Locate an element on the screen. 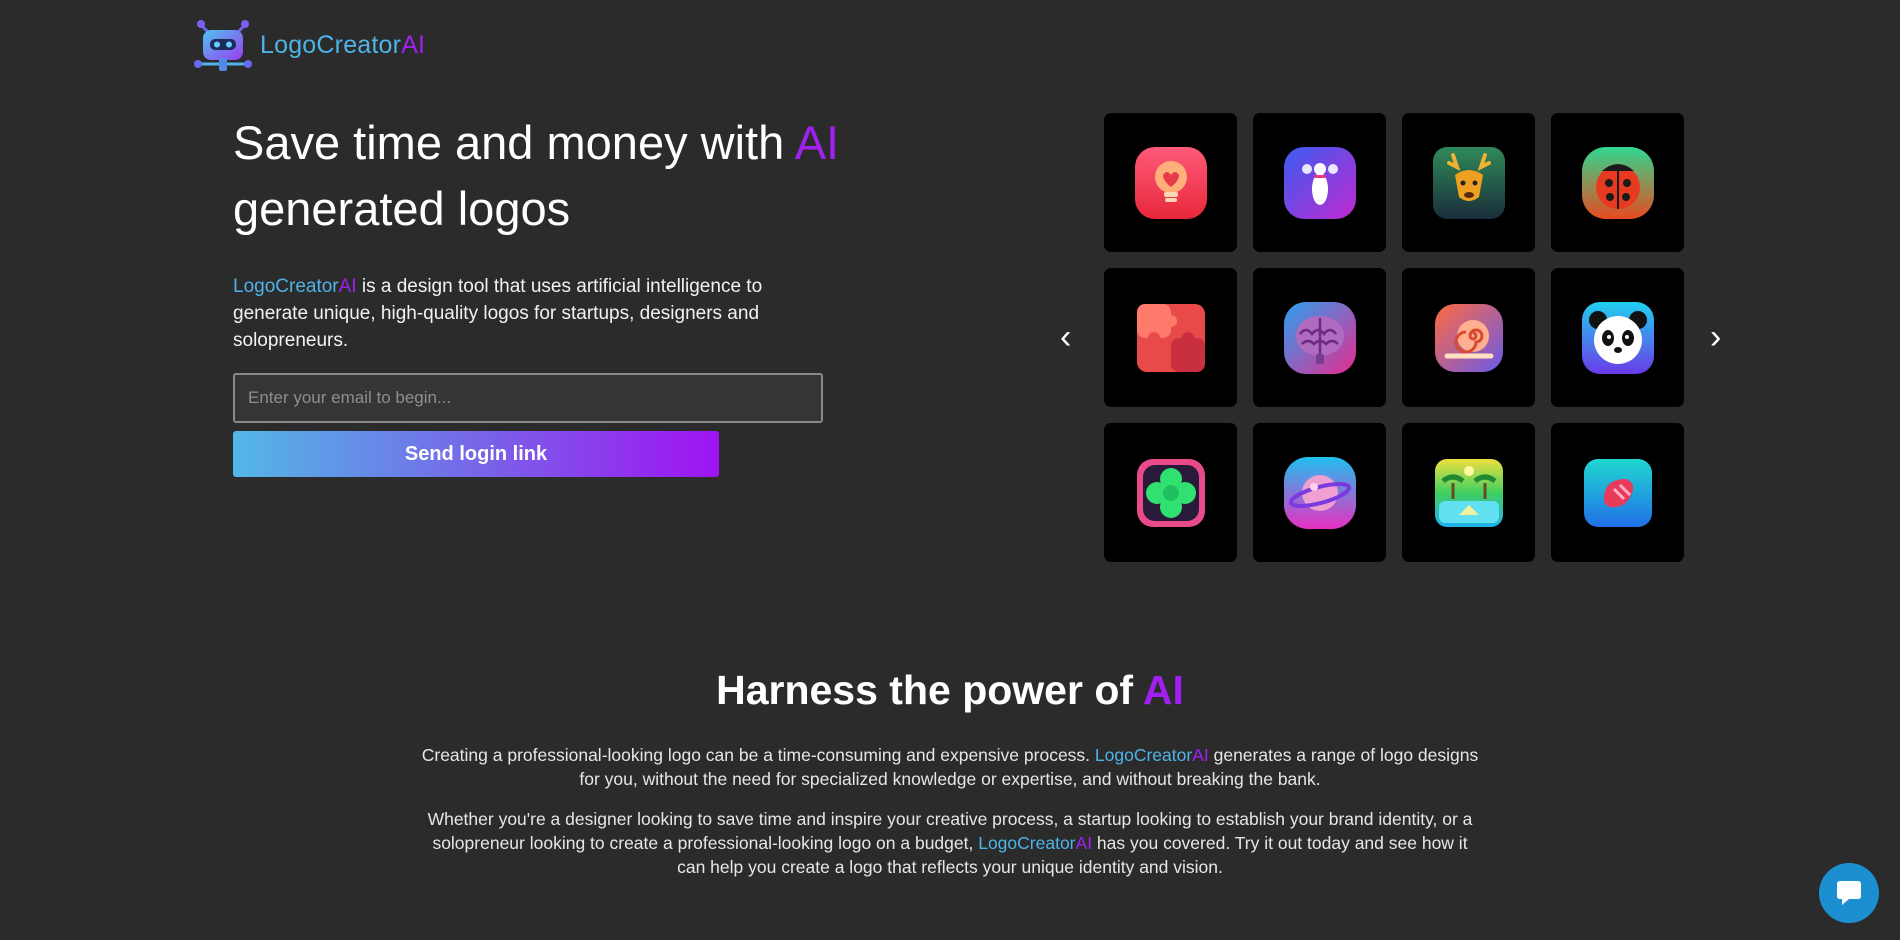 The height and width of the screenshot is (940, 1900). brand-logo: LogoCreatorAI is located at coordinates (308, 45).